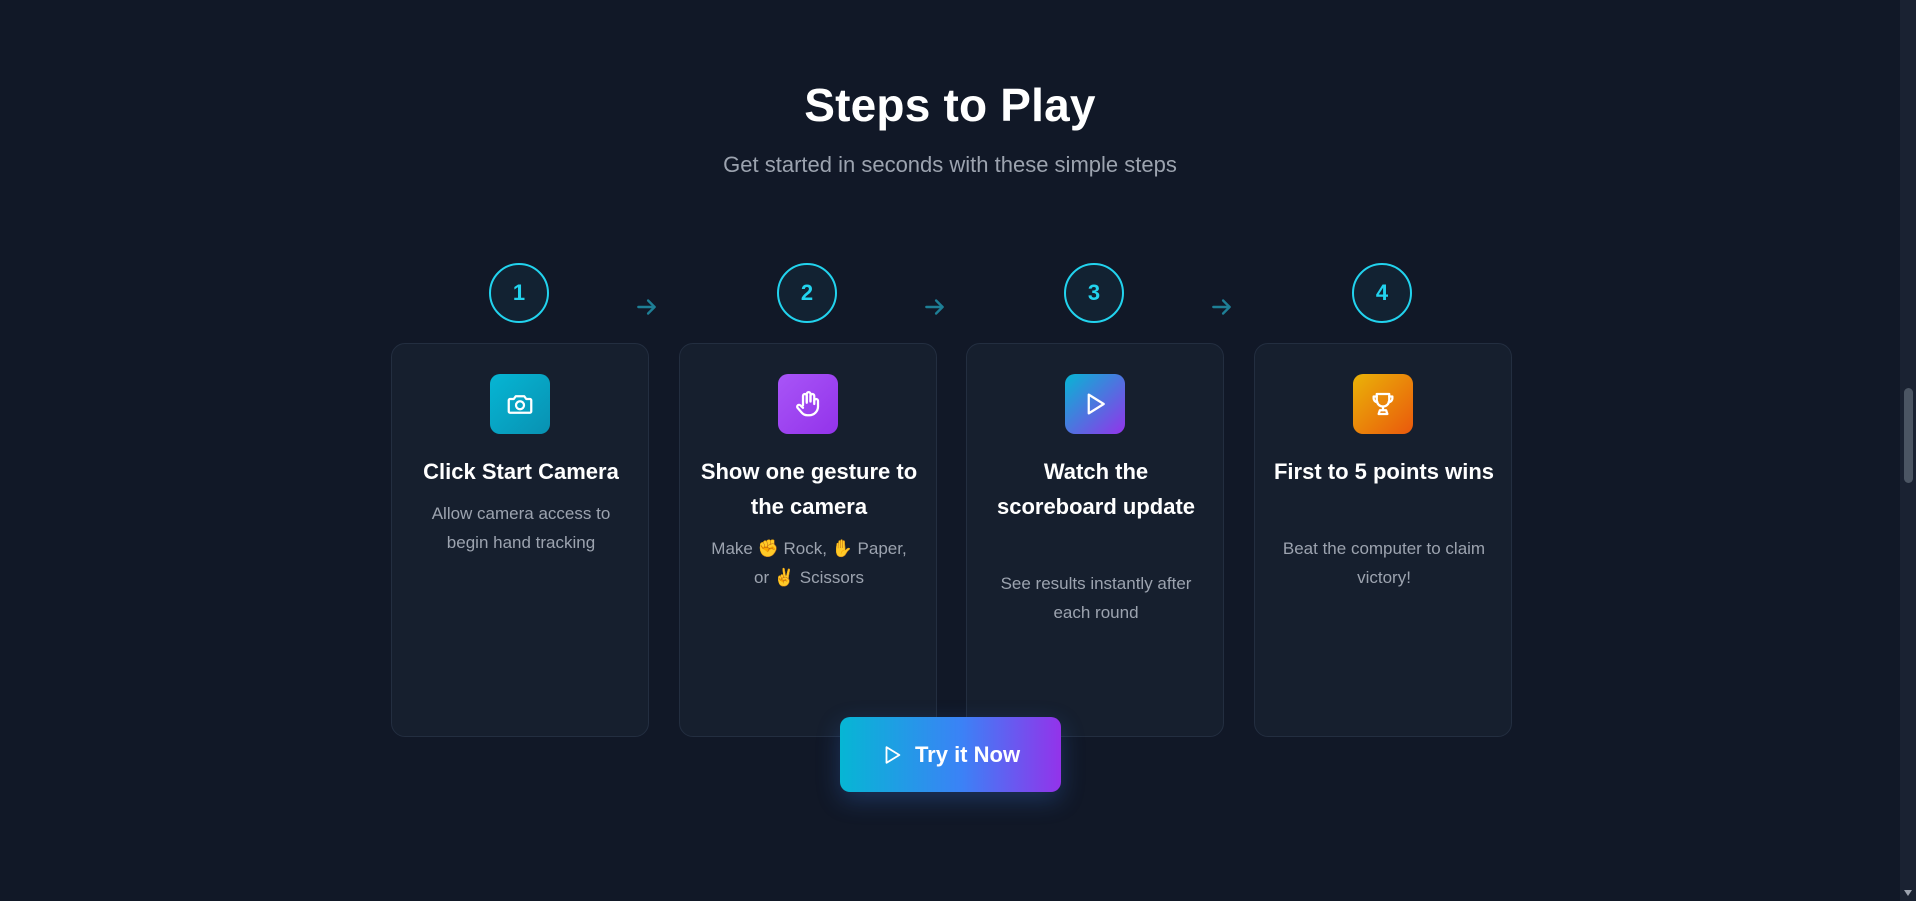 The width and height of the screenshot is (1916, 901). What do you see at coordinates (1094, 293) in the screenshot?
I see `step-number-3: 3` at bounding box center [1094, 293].